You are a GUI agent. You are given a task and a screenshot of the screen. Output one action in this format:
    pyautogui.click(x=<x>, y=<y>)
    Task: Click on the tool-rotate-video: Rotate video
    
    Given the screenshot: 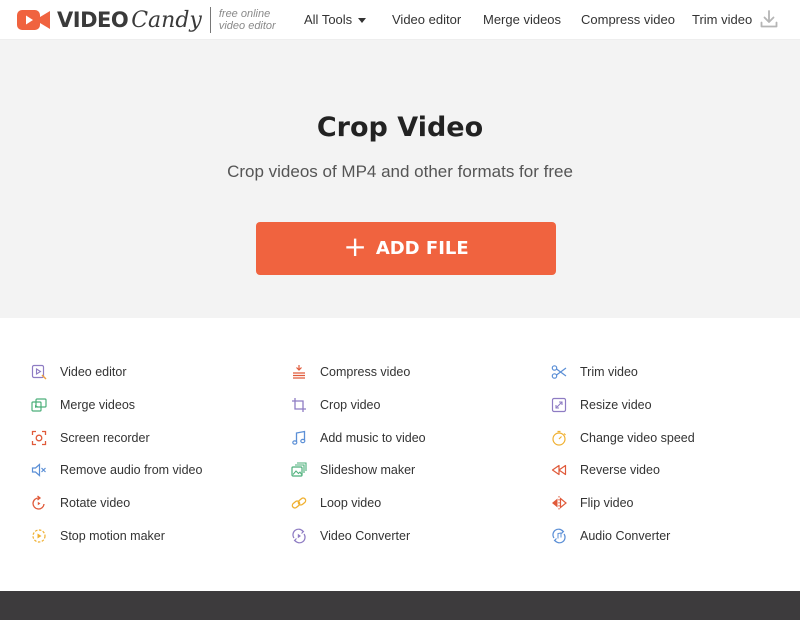 What is the action you would take?
    pyautogui.click(x=80, y=503)
    